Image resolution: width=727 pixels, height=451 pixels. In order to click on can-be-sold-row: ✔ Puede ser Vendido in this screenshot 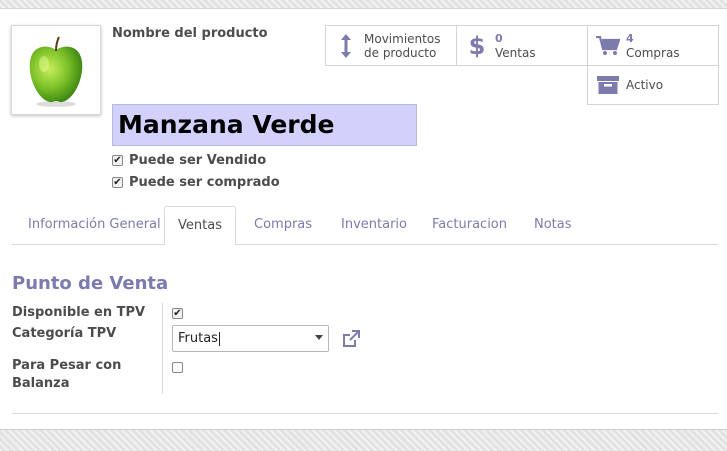, I will do `click(189, 160)`.